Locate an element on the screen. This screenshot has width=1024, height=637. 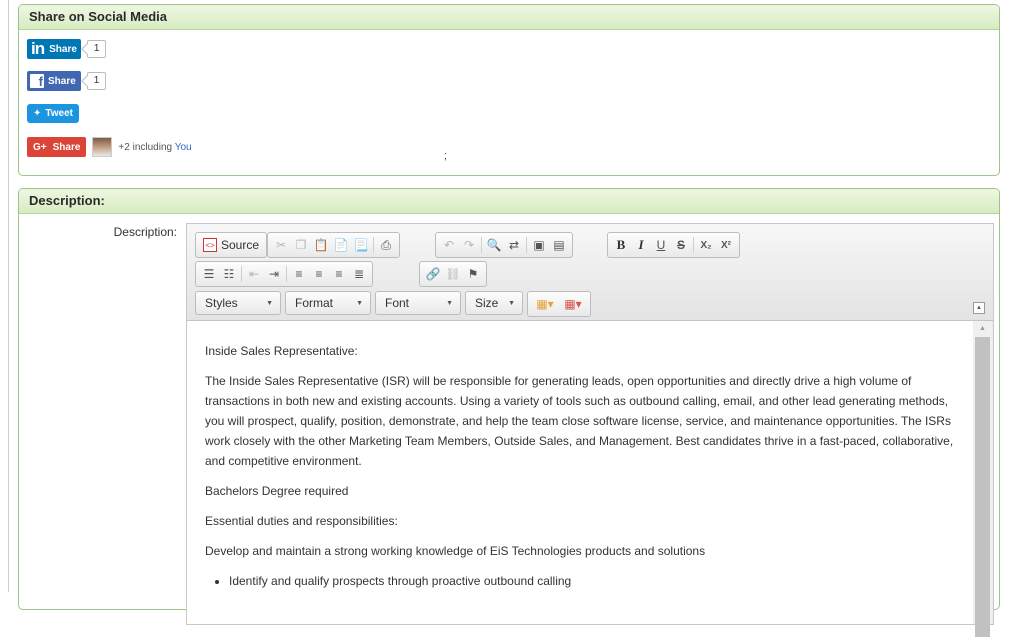
size-dropdown: Size ▼ is located at coordinates (494, 303).